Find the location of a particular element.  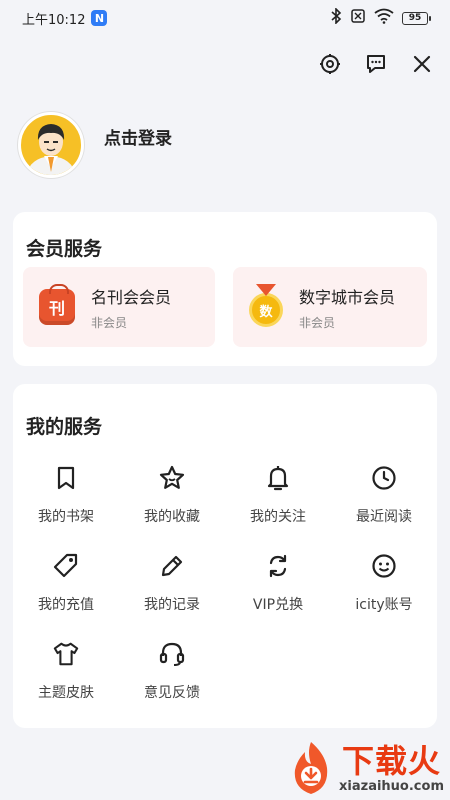

service-vip-exchange: VIP兑换 is located at coordinates (278, 596).